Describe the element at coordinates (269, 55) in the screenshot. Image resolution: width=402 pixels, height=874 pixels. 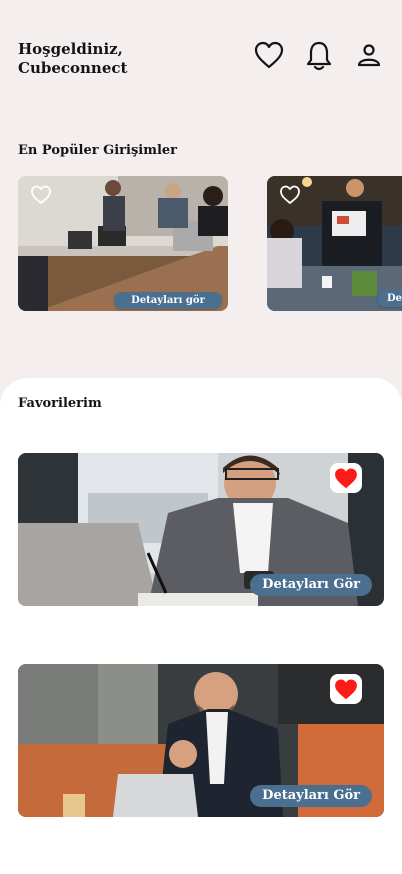
I see `heart-icon` at that location.